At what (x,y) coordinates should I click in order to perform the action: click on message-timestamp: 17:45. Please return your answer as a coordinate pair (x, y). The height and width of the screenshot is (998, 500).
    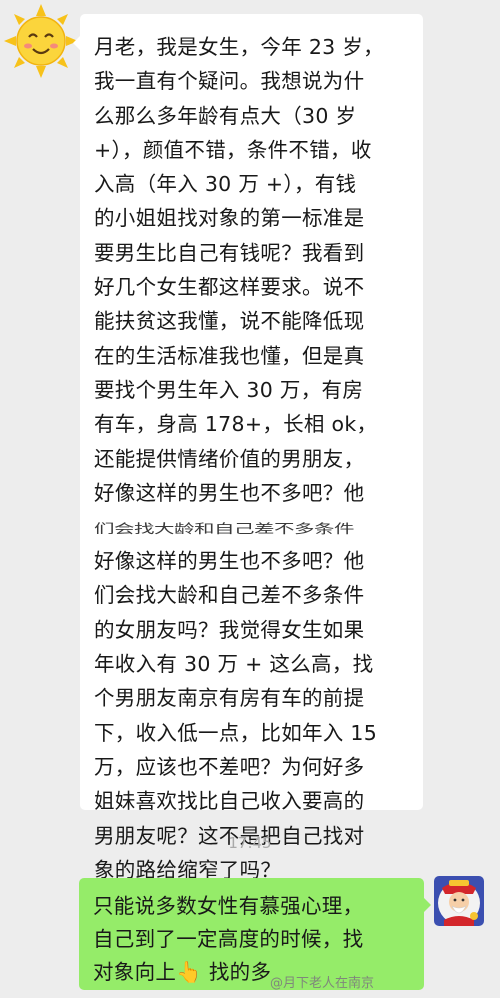
    Looking at the image, I should click on (250, 843).